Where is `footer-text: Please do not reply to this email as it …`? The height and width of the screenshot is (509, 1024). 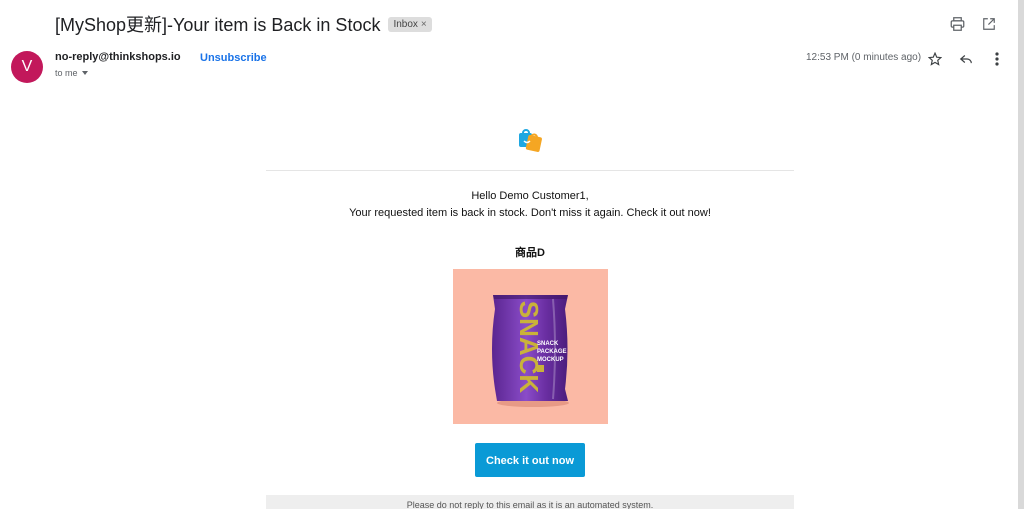
footer-text: Please do not reply to this email as it … is located at coordinates (530, 504).